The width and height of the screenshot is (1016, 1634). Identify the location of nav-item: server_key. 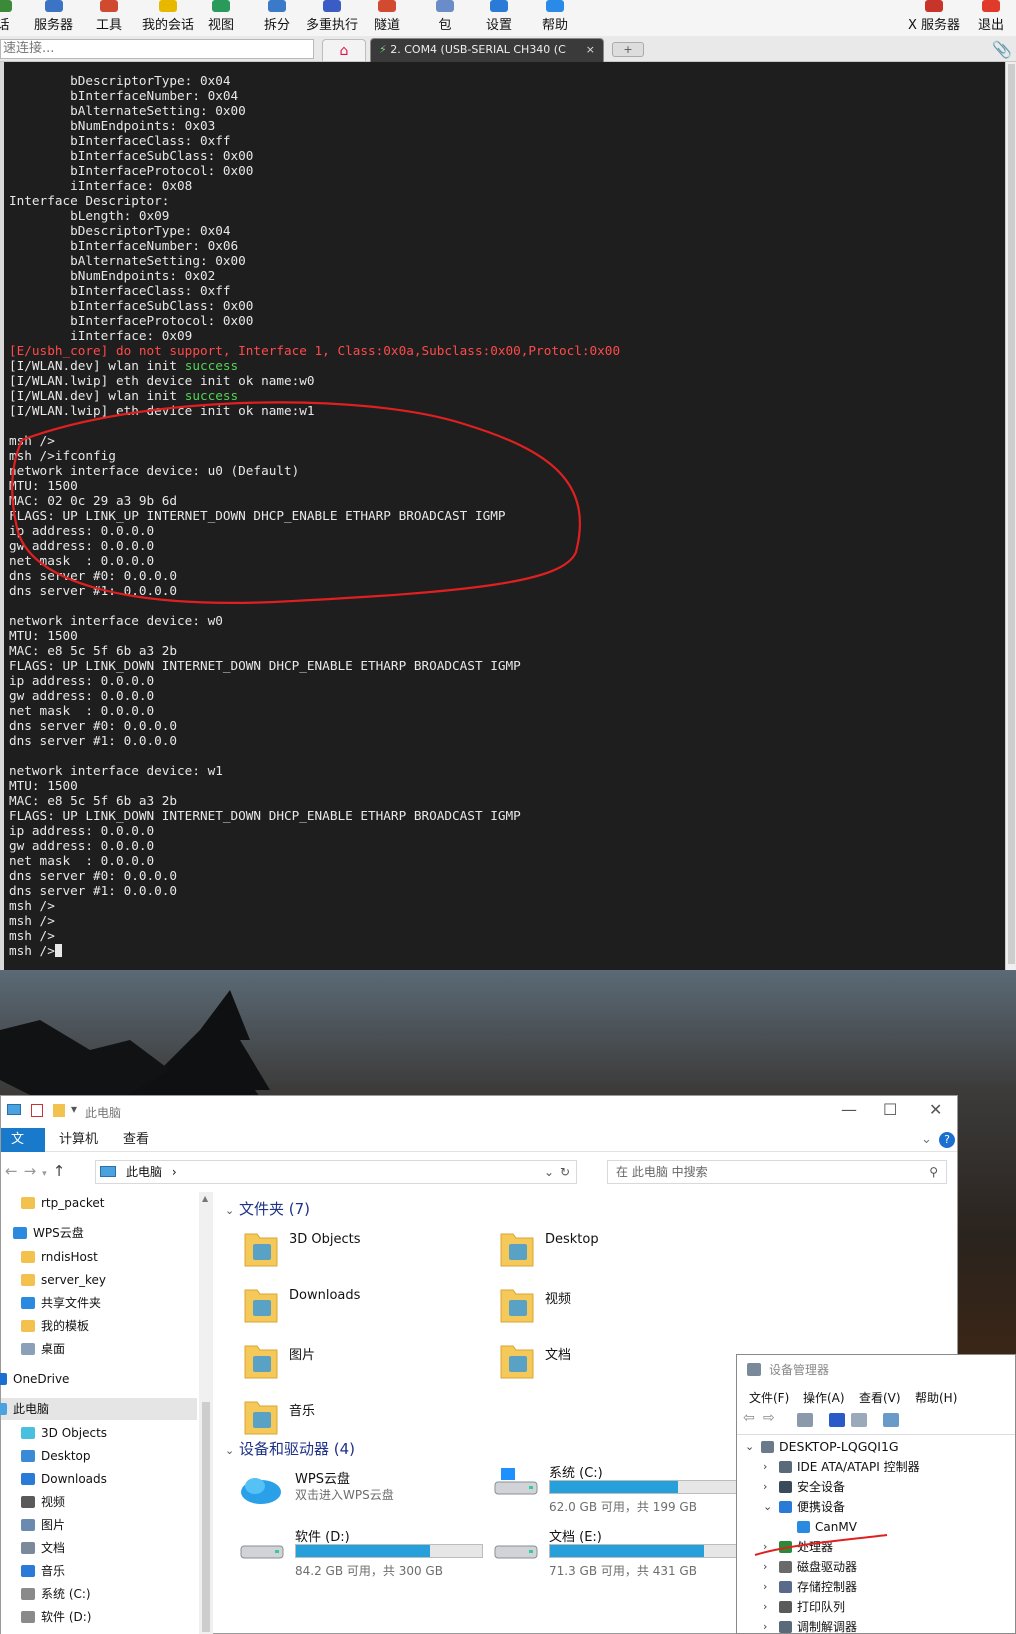
(99, 1280).